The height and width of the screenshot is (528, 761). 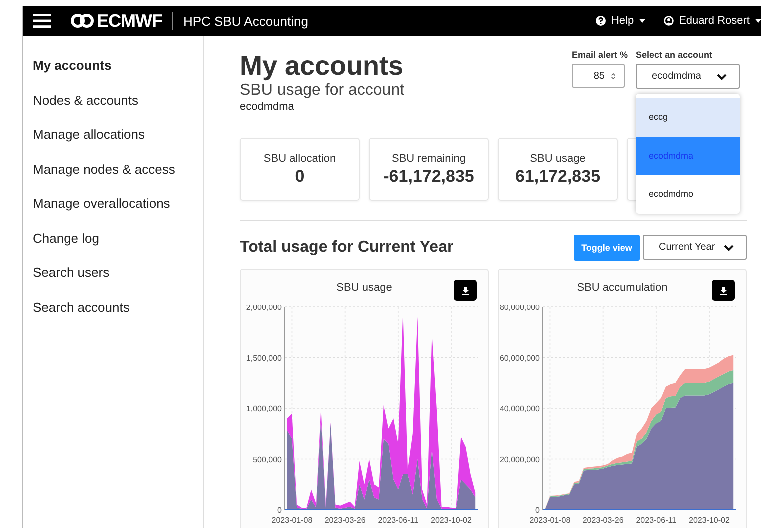 I want to click on page-subtitle: SBU usage for account, so click(x=323, y=91).